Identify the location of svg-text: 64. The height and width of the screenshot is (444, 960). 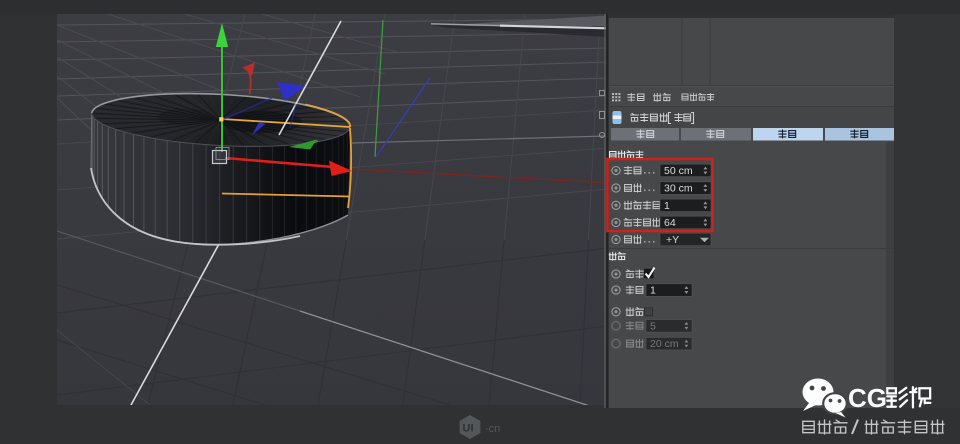
(670, 223).